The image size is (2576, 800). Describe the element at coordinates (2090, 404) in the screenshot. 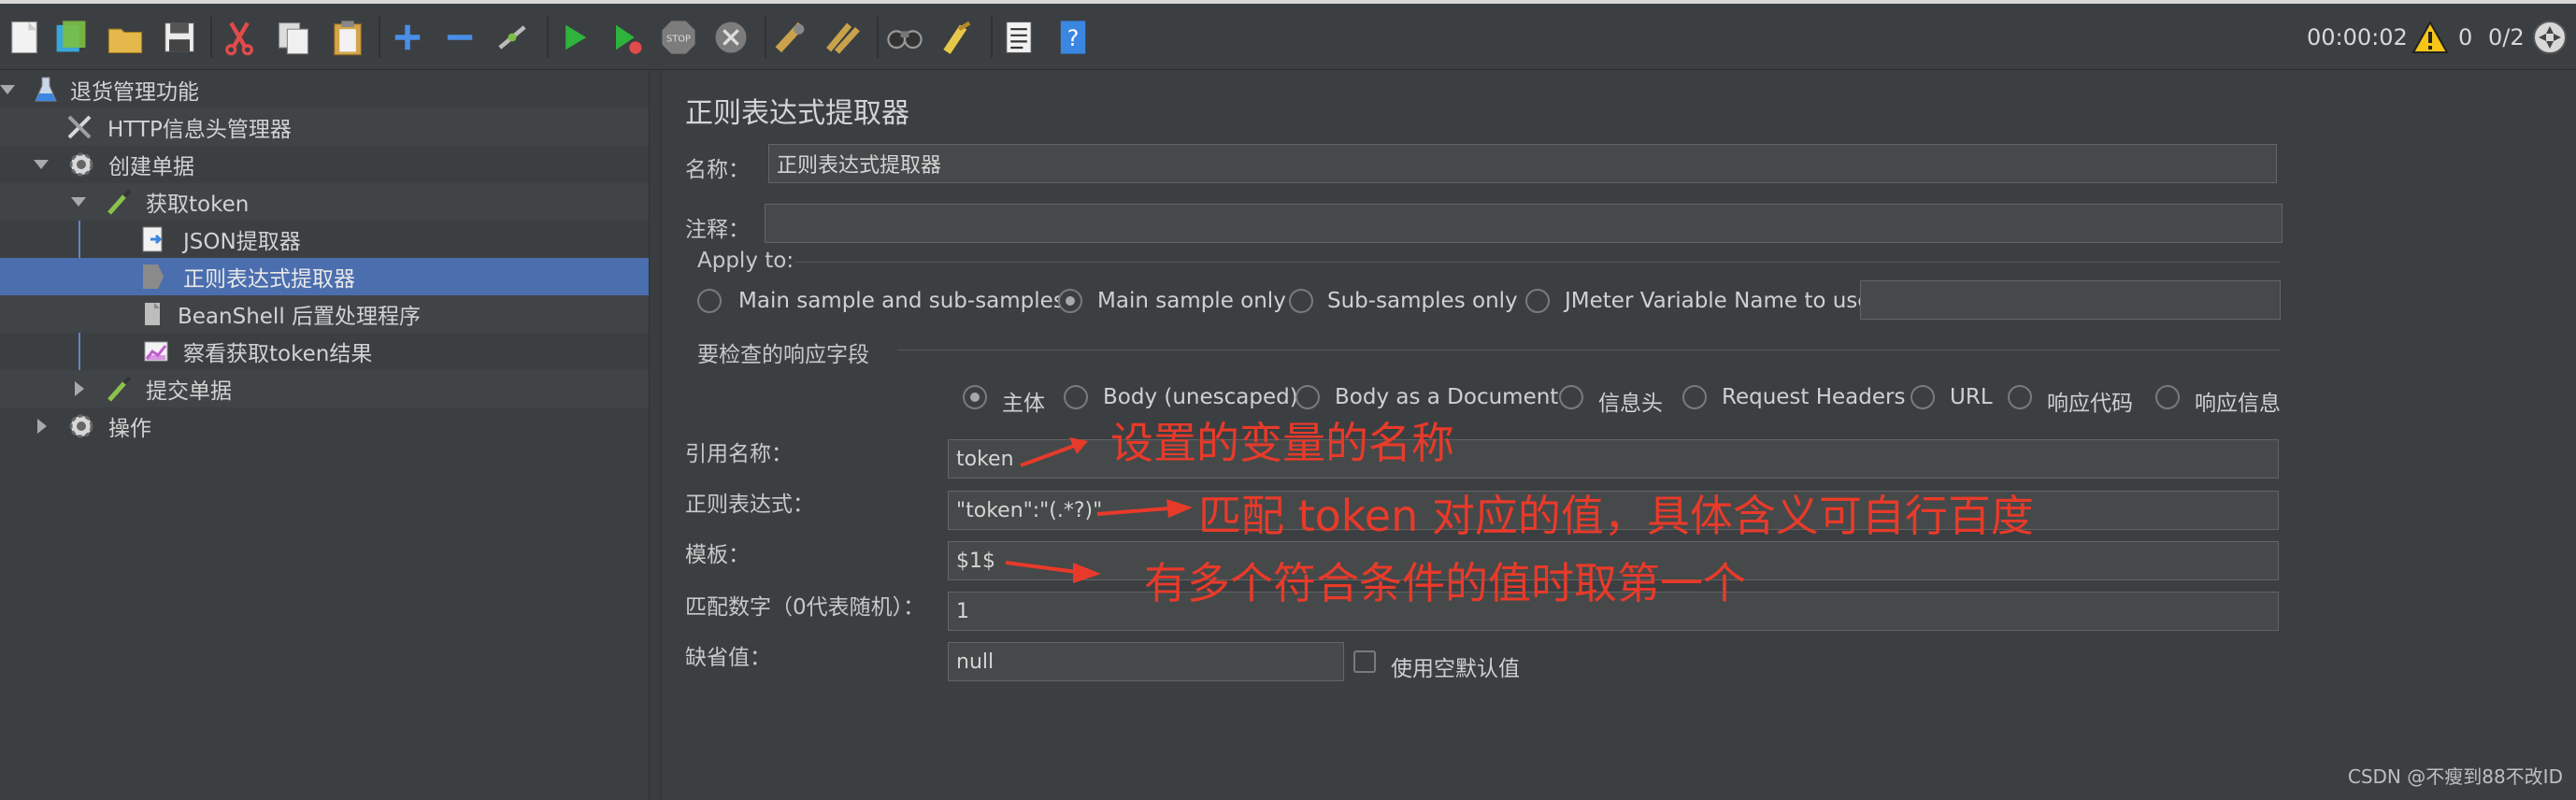

I see `field-option-label: 响应代码` at that location.